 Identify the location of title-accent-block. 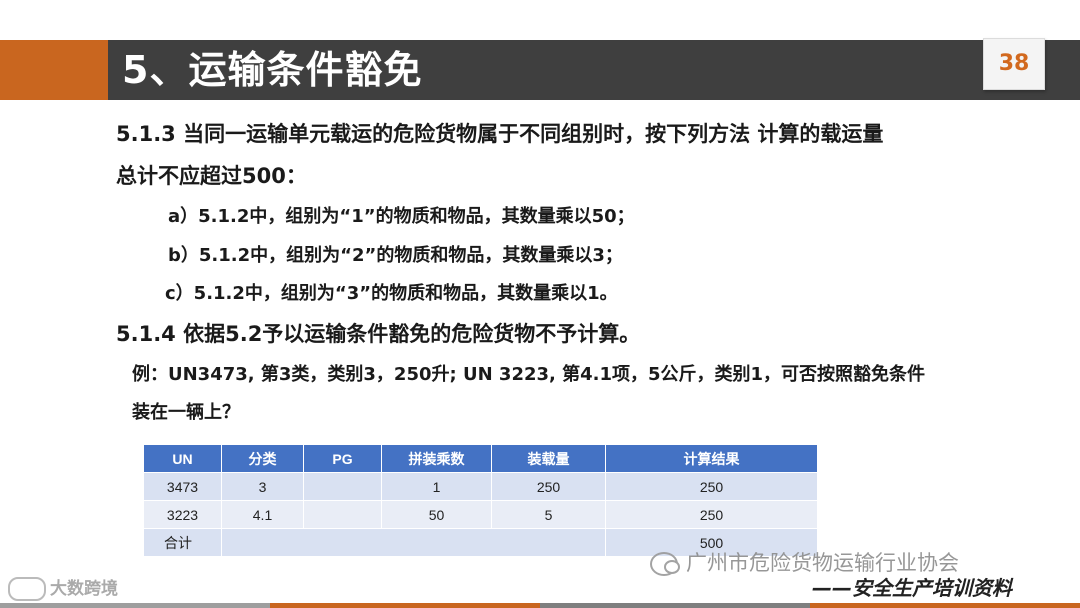
(54, 70).